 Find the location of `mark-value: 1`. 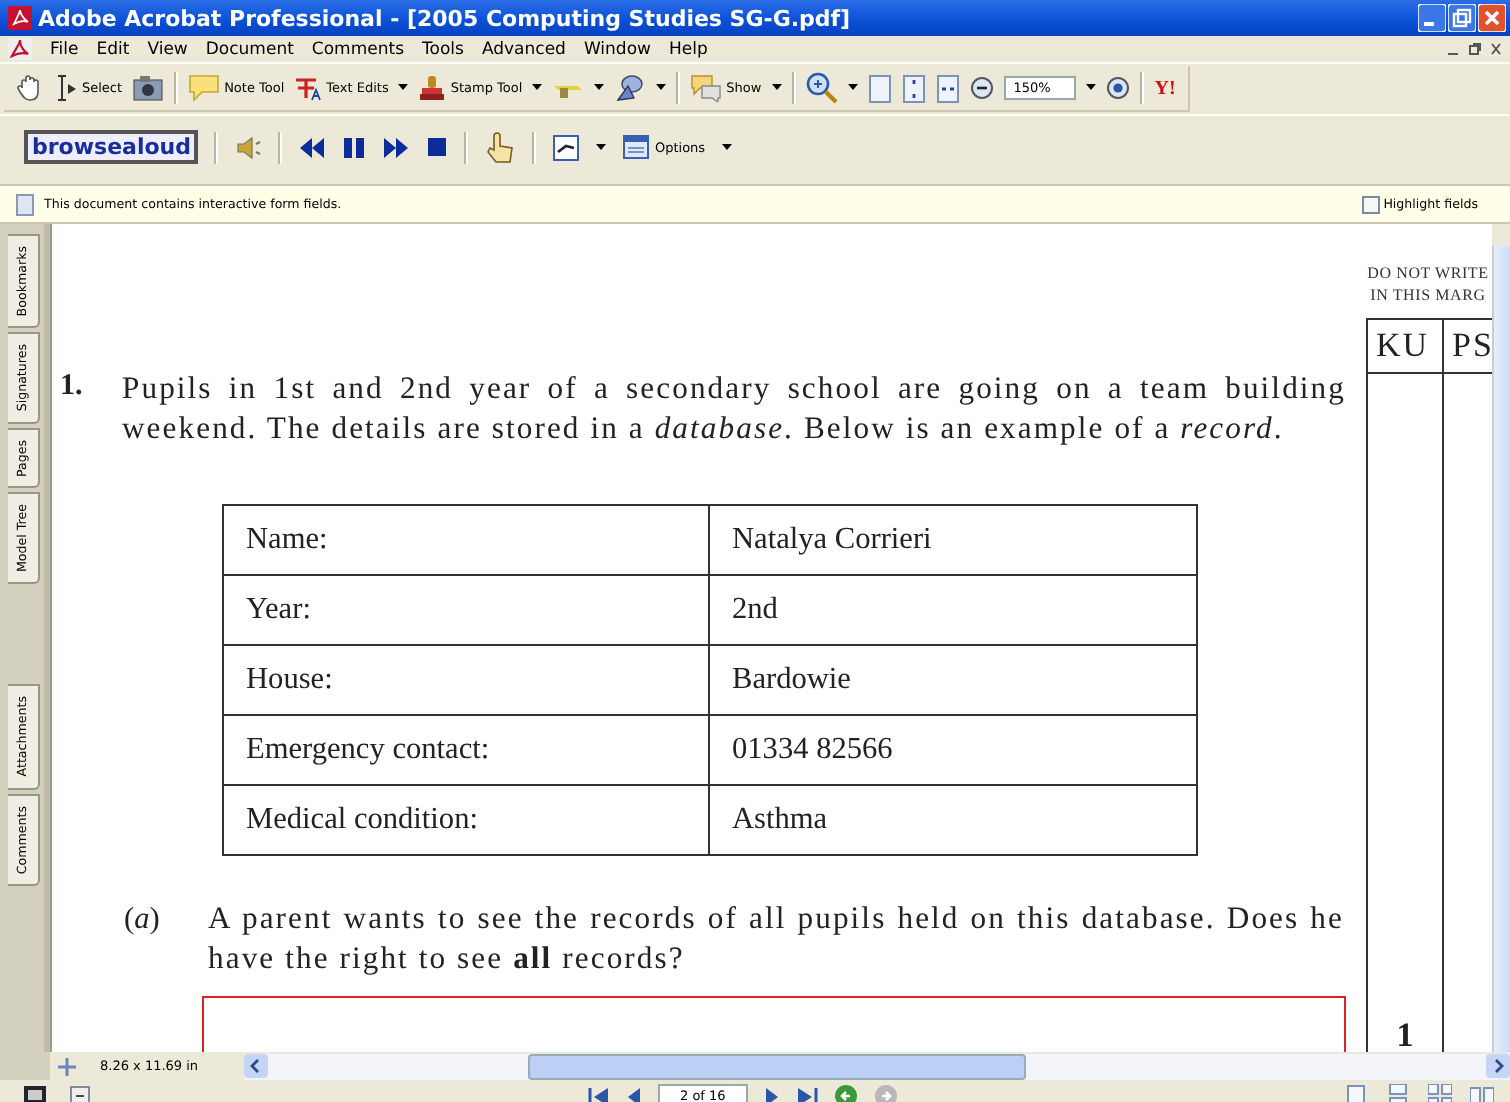

mark-value: 1 is located at coordinates (1405, 1035).